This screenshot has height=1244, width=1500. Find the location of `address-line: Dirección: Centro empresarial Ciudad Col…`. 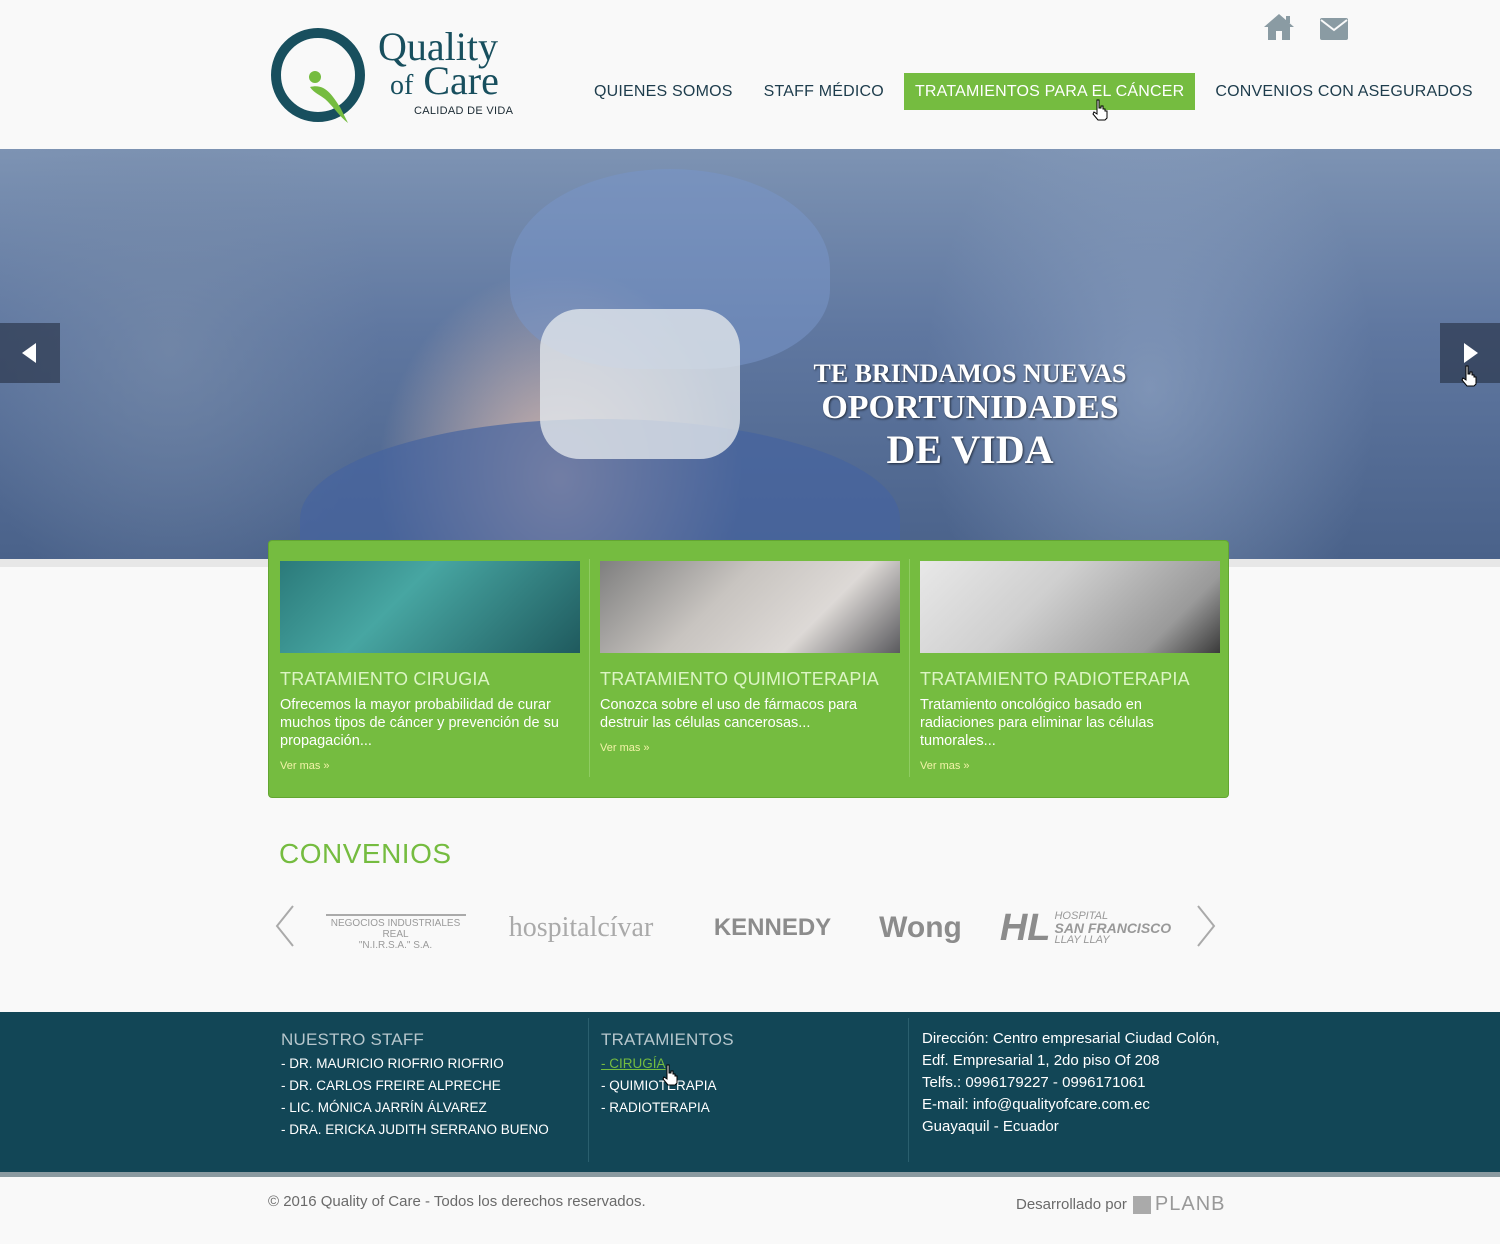

address-line: Dirección: Centro empresarial Ciudad Col… is located at coordinates (1071, 1038).